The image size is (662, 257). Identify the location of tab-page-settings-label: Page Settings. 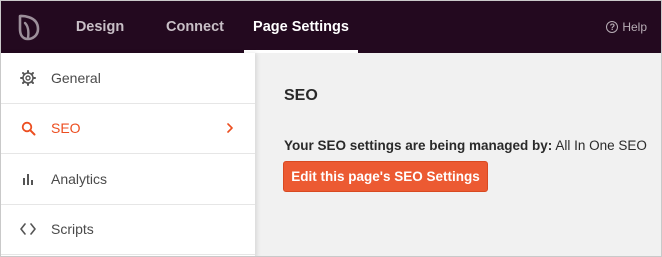
(301, 27).